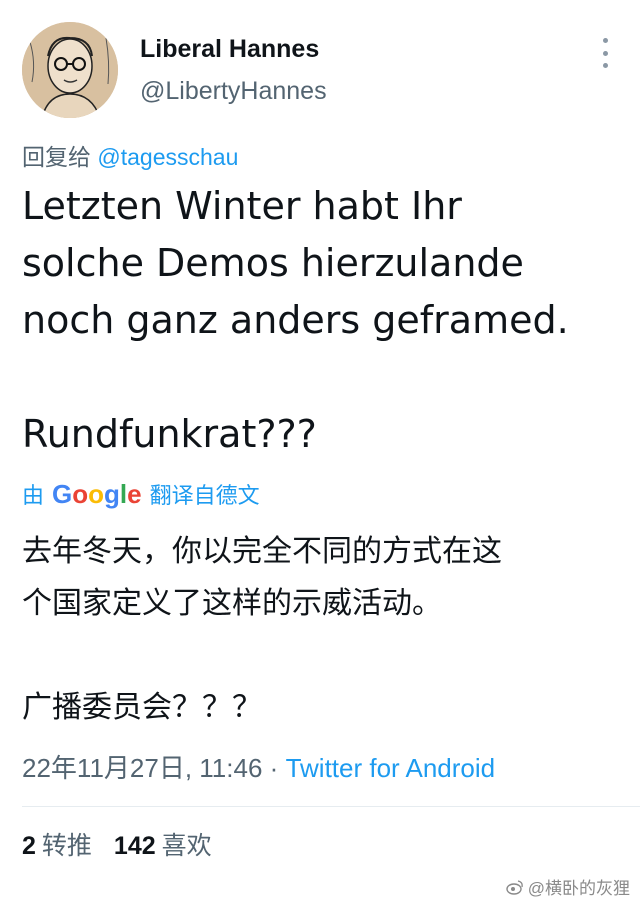 The image size is (640, 905). Describe the element at coordinates (56, 157) in the screenshot. I see `reply-prefix: 回复给` at that location.